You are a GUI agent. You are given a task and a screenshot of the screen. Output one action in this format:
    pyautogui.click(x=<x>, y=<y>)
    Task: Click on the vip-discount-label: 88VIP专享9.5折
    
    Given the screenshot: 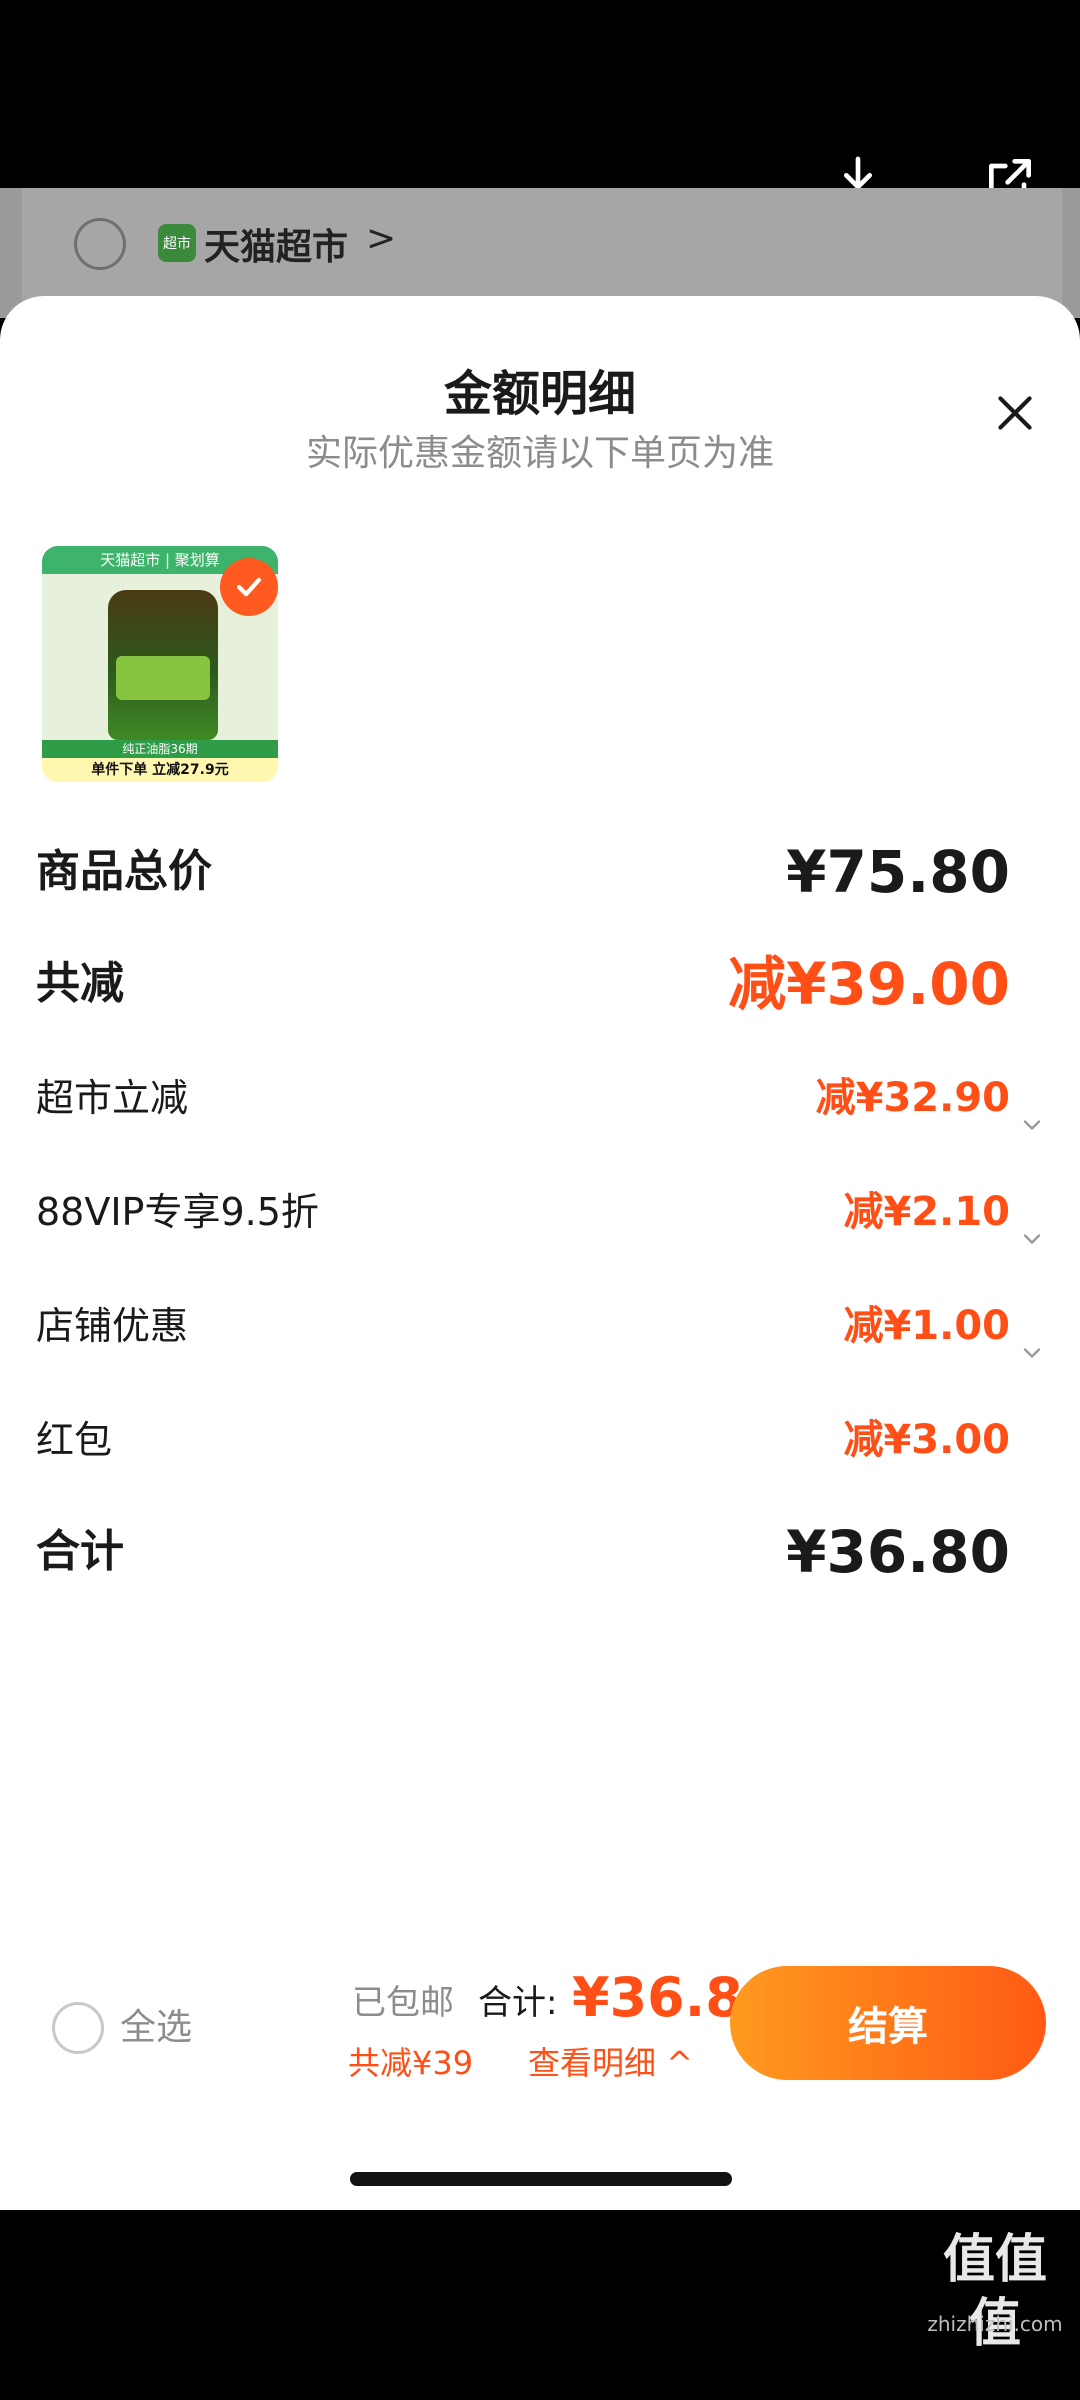 What is the action you would take?
    pyautogui.click(x=177, y=1212)
    